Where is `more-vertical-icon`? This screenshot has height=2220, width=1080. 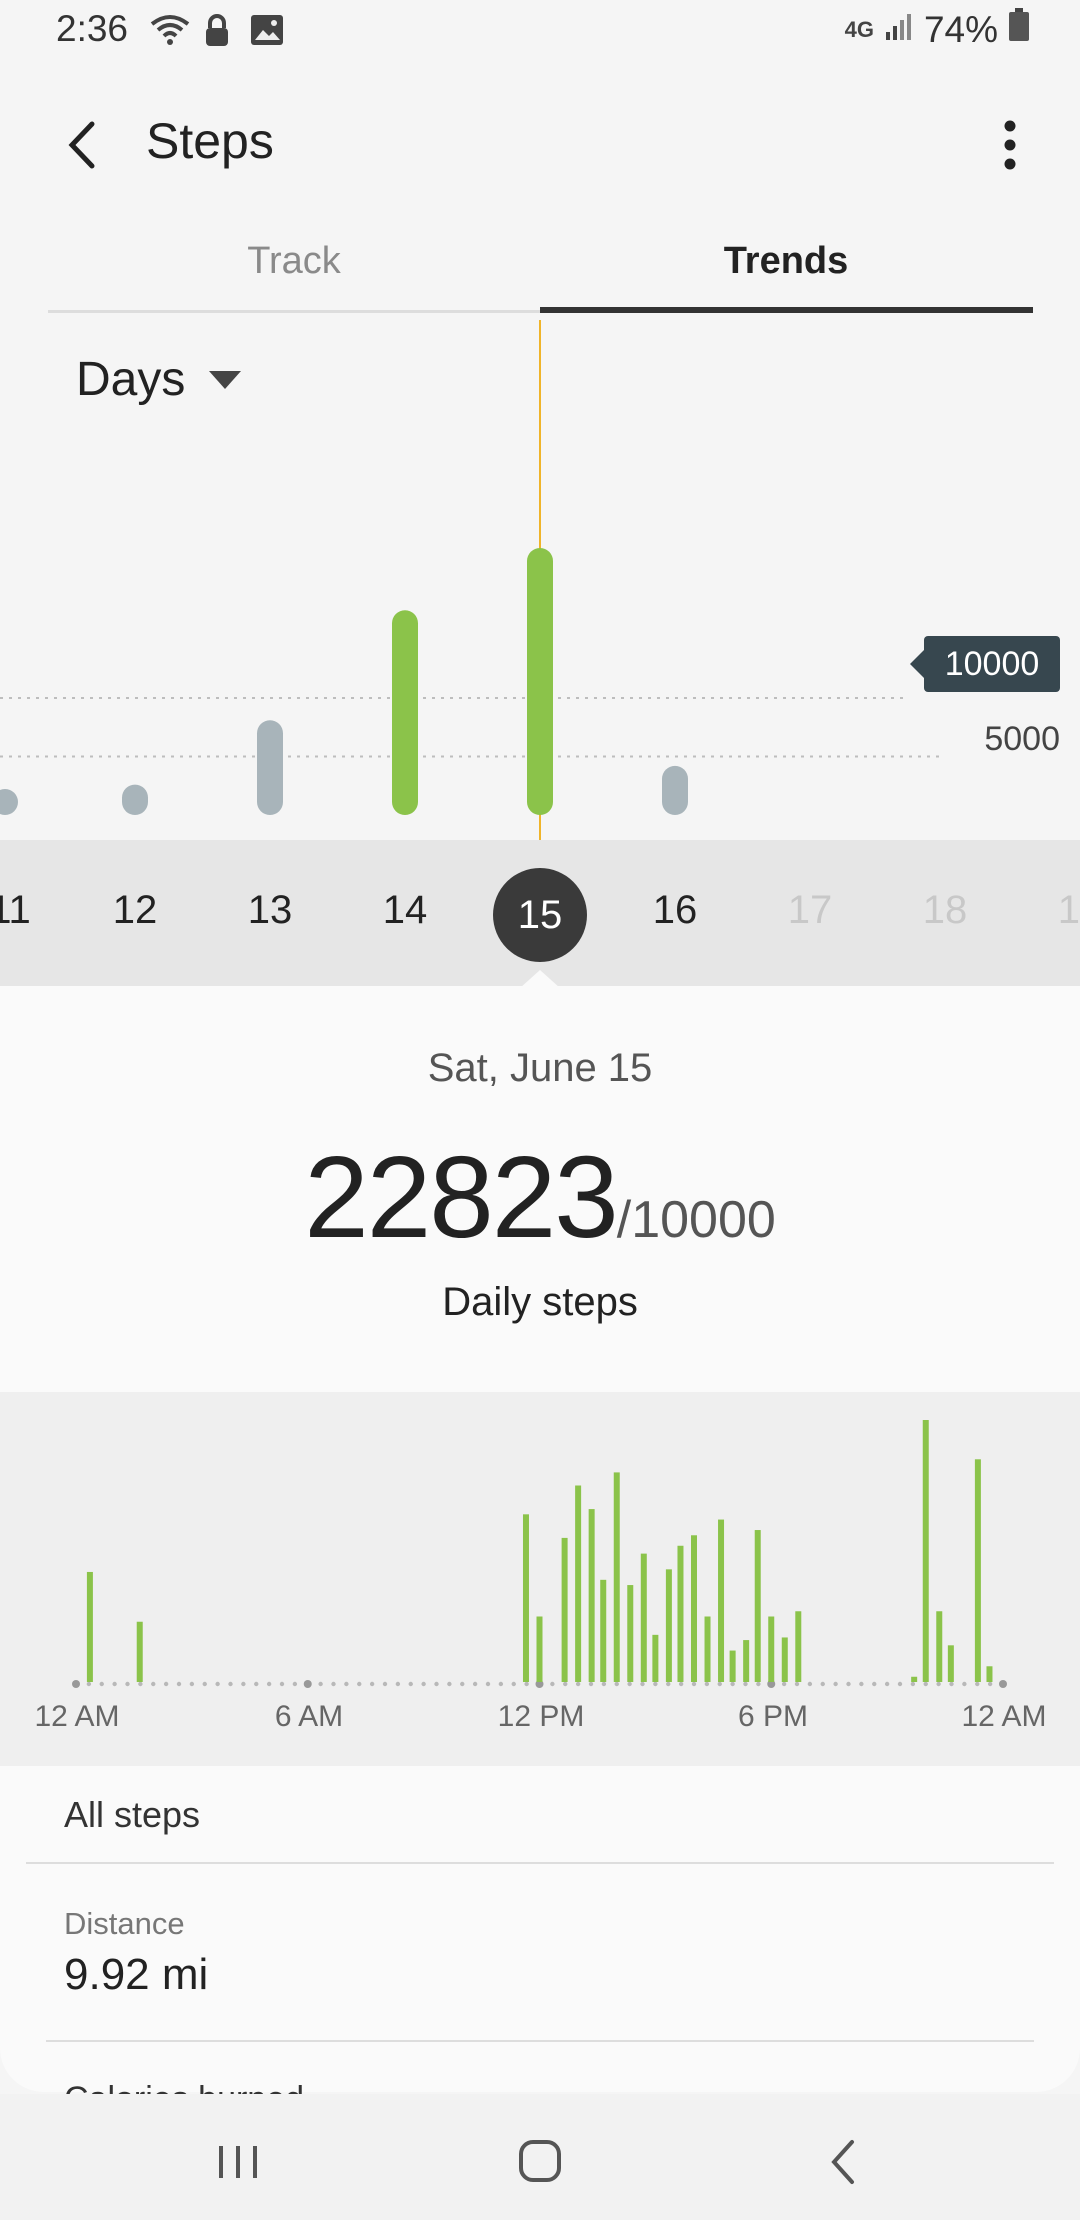 more-vertical-icon is located at coordinates (1010, 145).